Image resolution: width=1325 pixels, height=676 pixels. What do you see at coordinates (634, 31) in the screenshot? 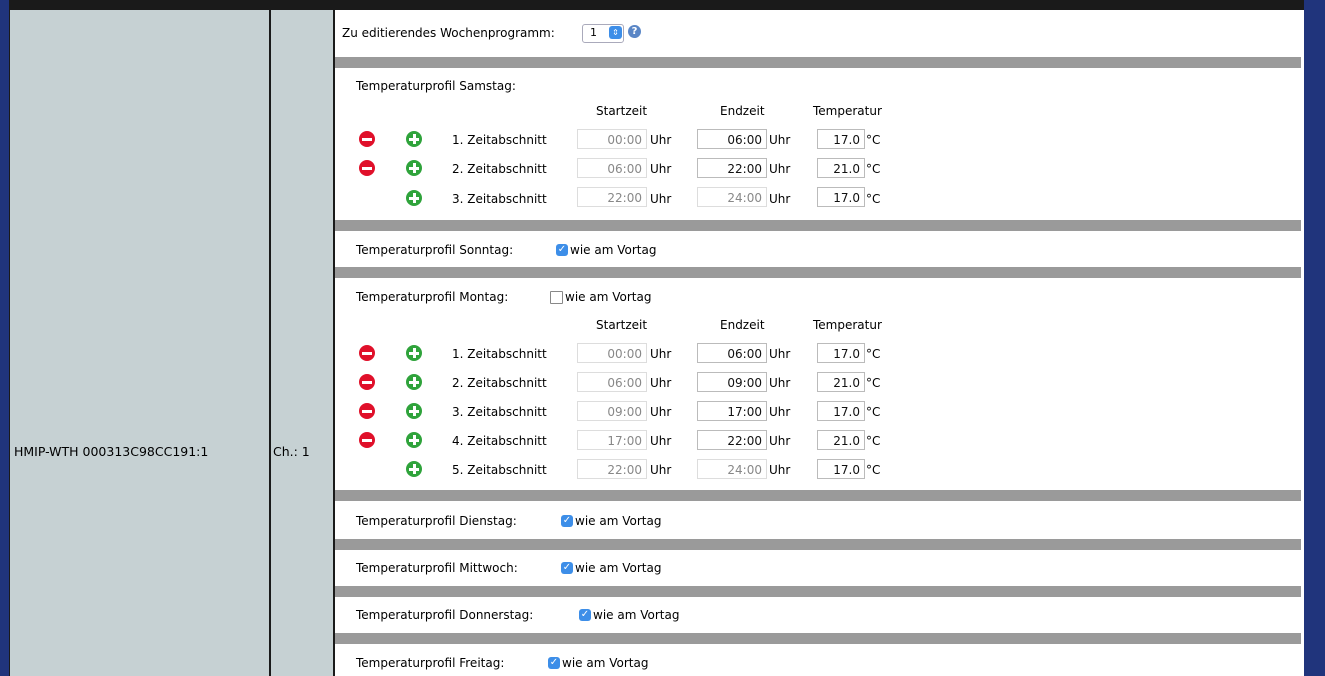
I see `help-icon: ?` at bounding box center [634, 31].